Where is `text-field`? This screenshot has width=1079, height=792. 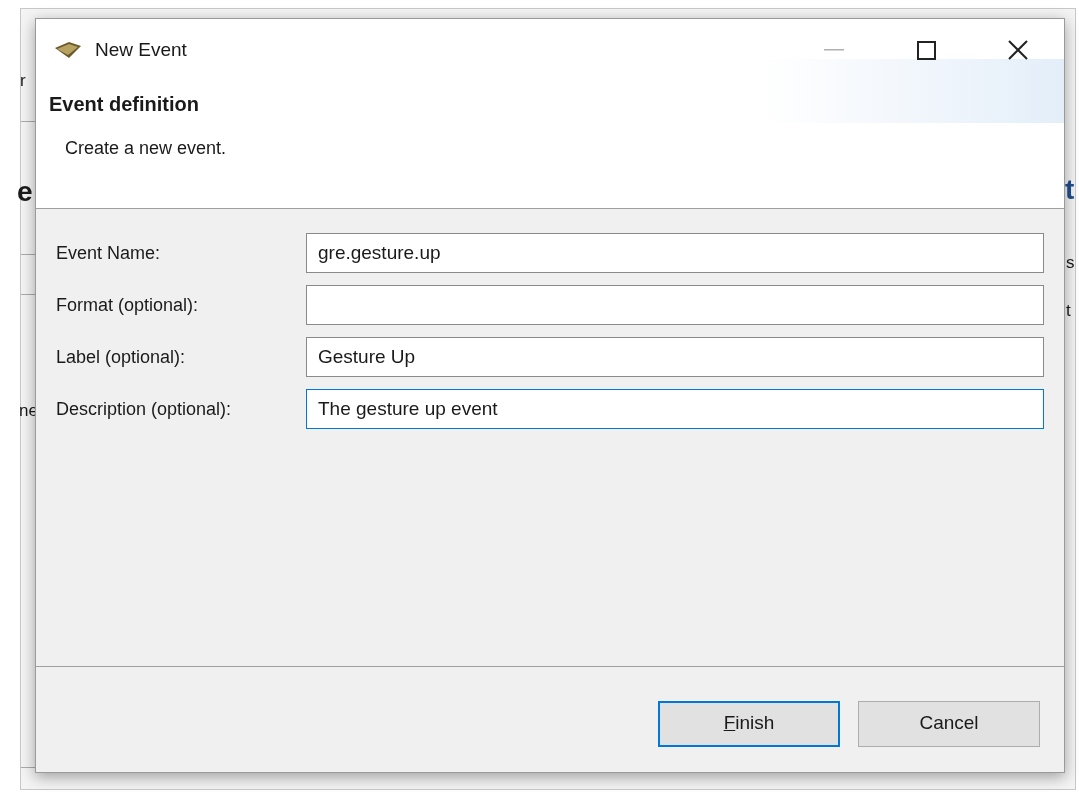 text-field is located at coordinates (675, 305).